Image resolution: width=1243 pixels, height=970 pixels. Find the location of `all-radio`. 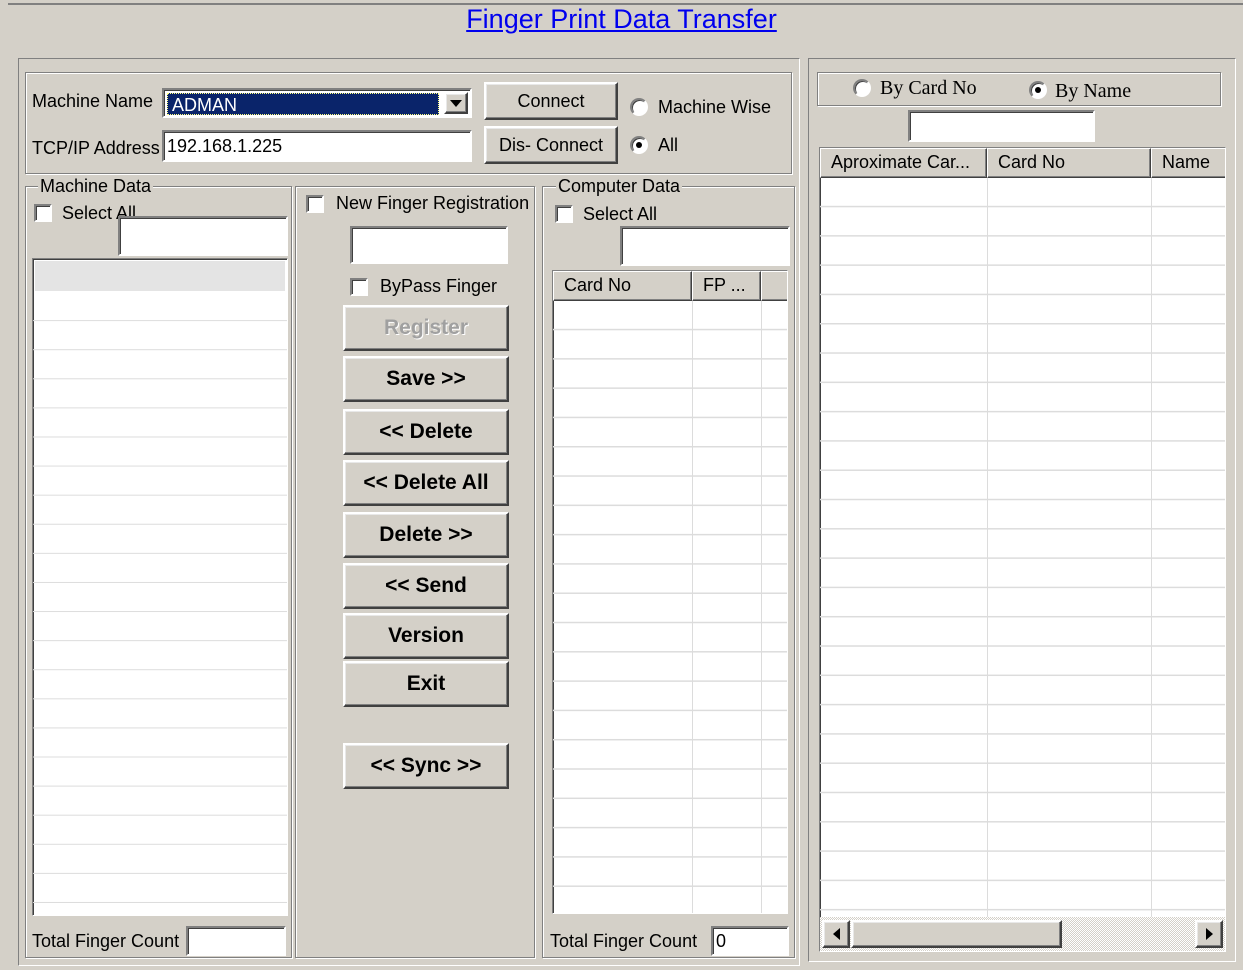

all-radio is located at coordinates (639, 145).